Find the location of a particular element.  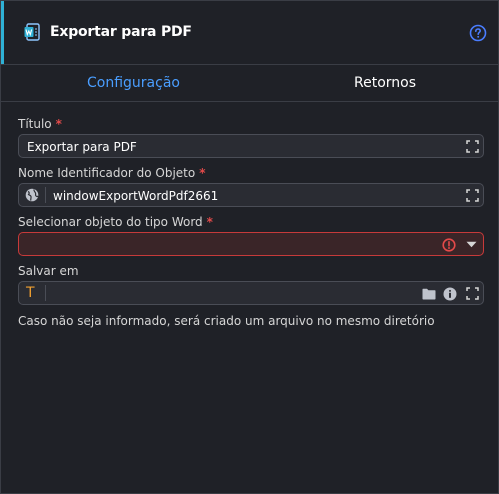

help-circle-icon is located at coordinates (478, 33).